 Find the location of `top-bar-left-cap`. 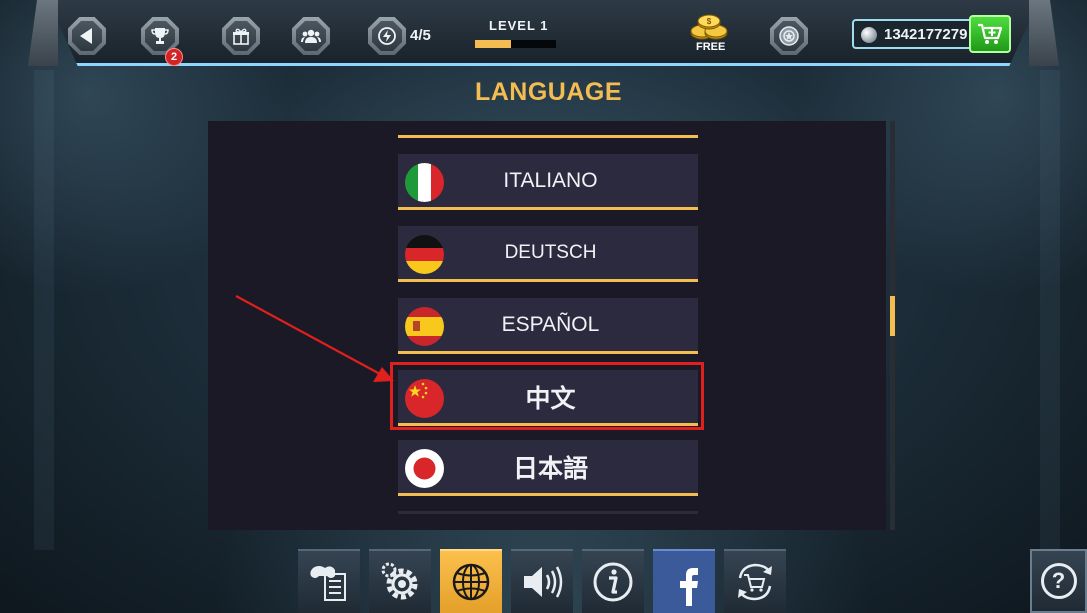

top-bar-left-cap is located at coordinates (43, 33).